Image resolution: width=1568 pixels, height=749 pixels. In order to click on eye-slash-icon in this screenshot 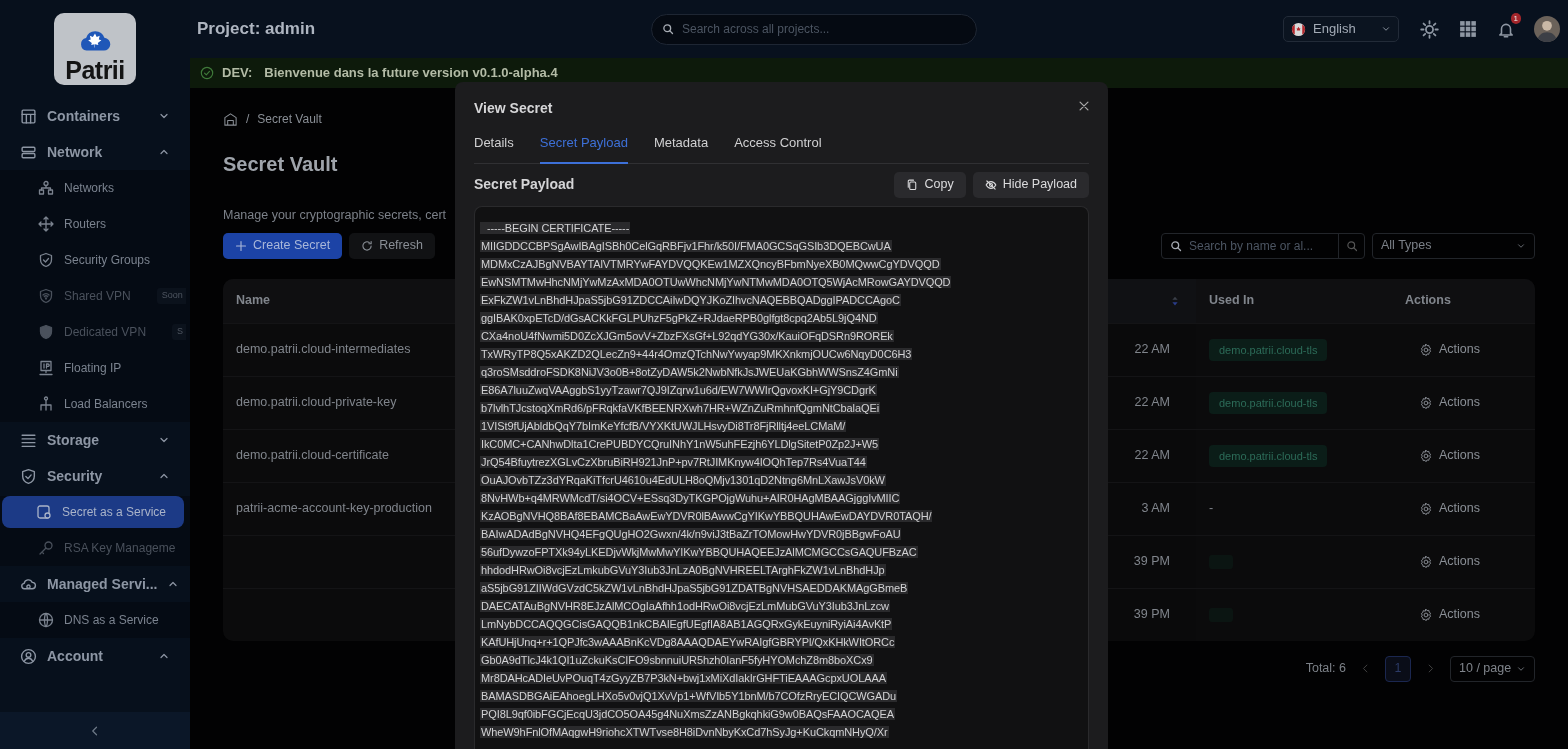, I will do `click(990, 184)`.